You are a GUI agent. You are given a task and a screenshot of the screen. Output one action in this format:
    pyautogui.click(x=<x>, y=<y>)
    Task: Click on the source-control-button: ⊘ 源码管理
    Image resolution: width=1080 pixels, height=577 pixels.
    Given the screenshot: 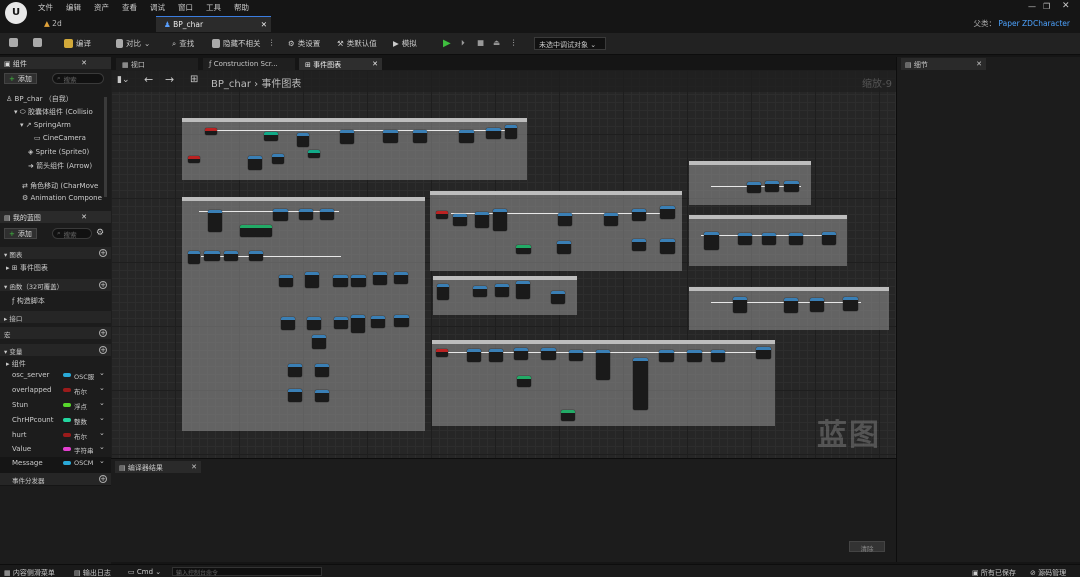 What is the action you would take?
    pyautogui.click(x=1048, y=572)
    